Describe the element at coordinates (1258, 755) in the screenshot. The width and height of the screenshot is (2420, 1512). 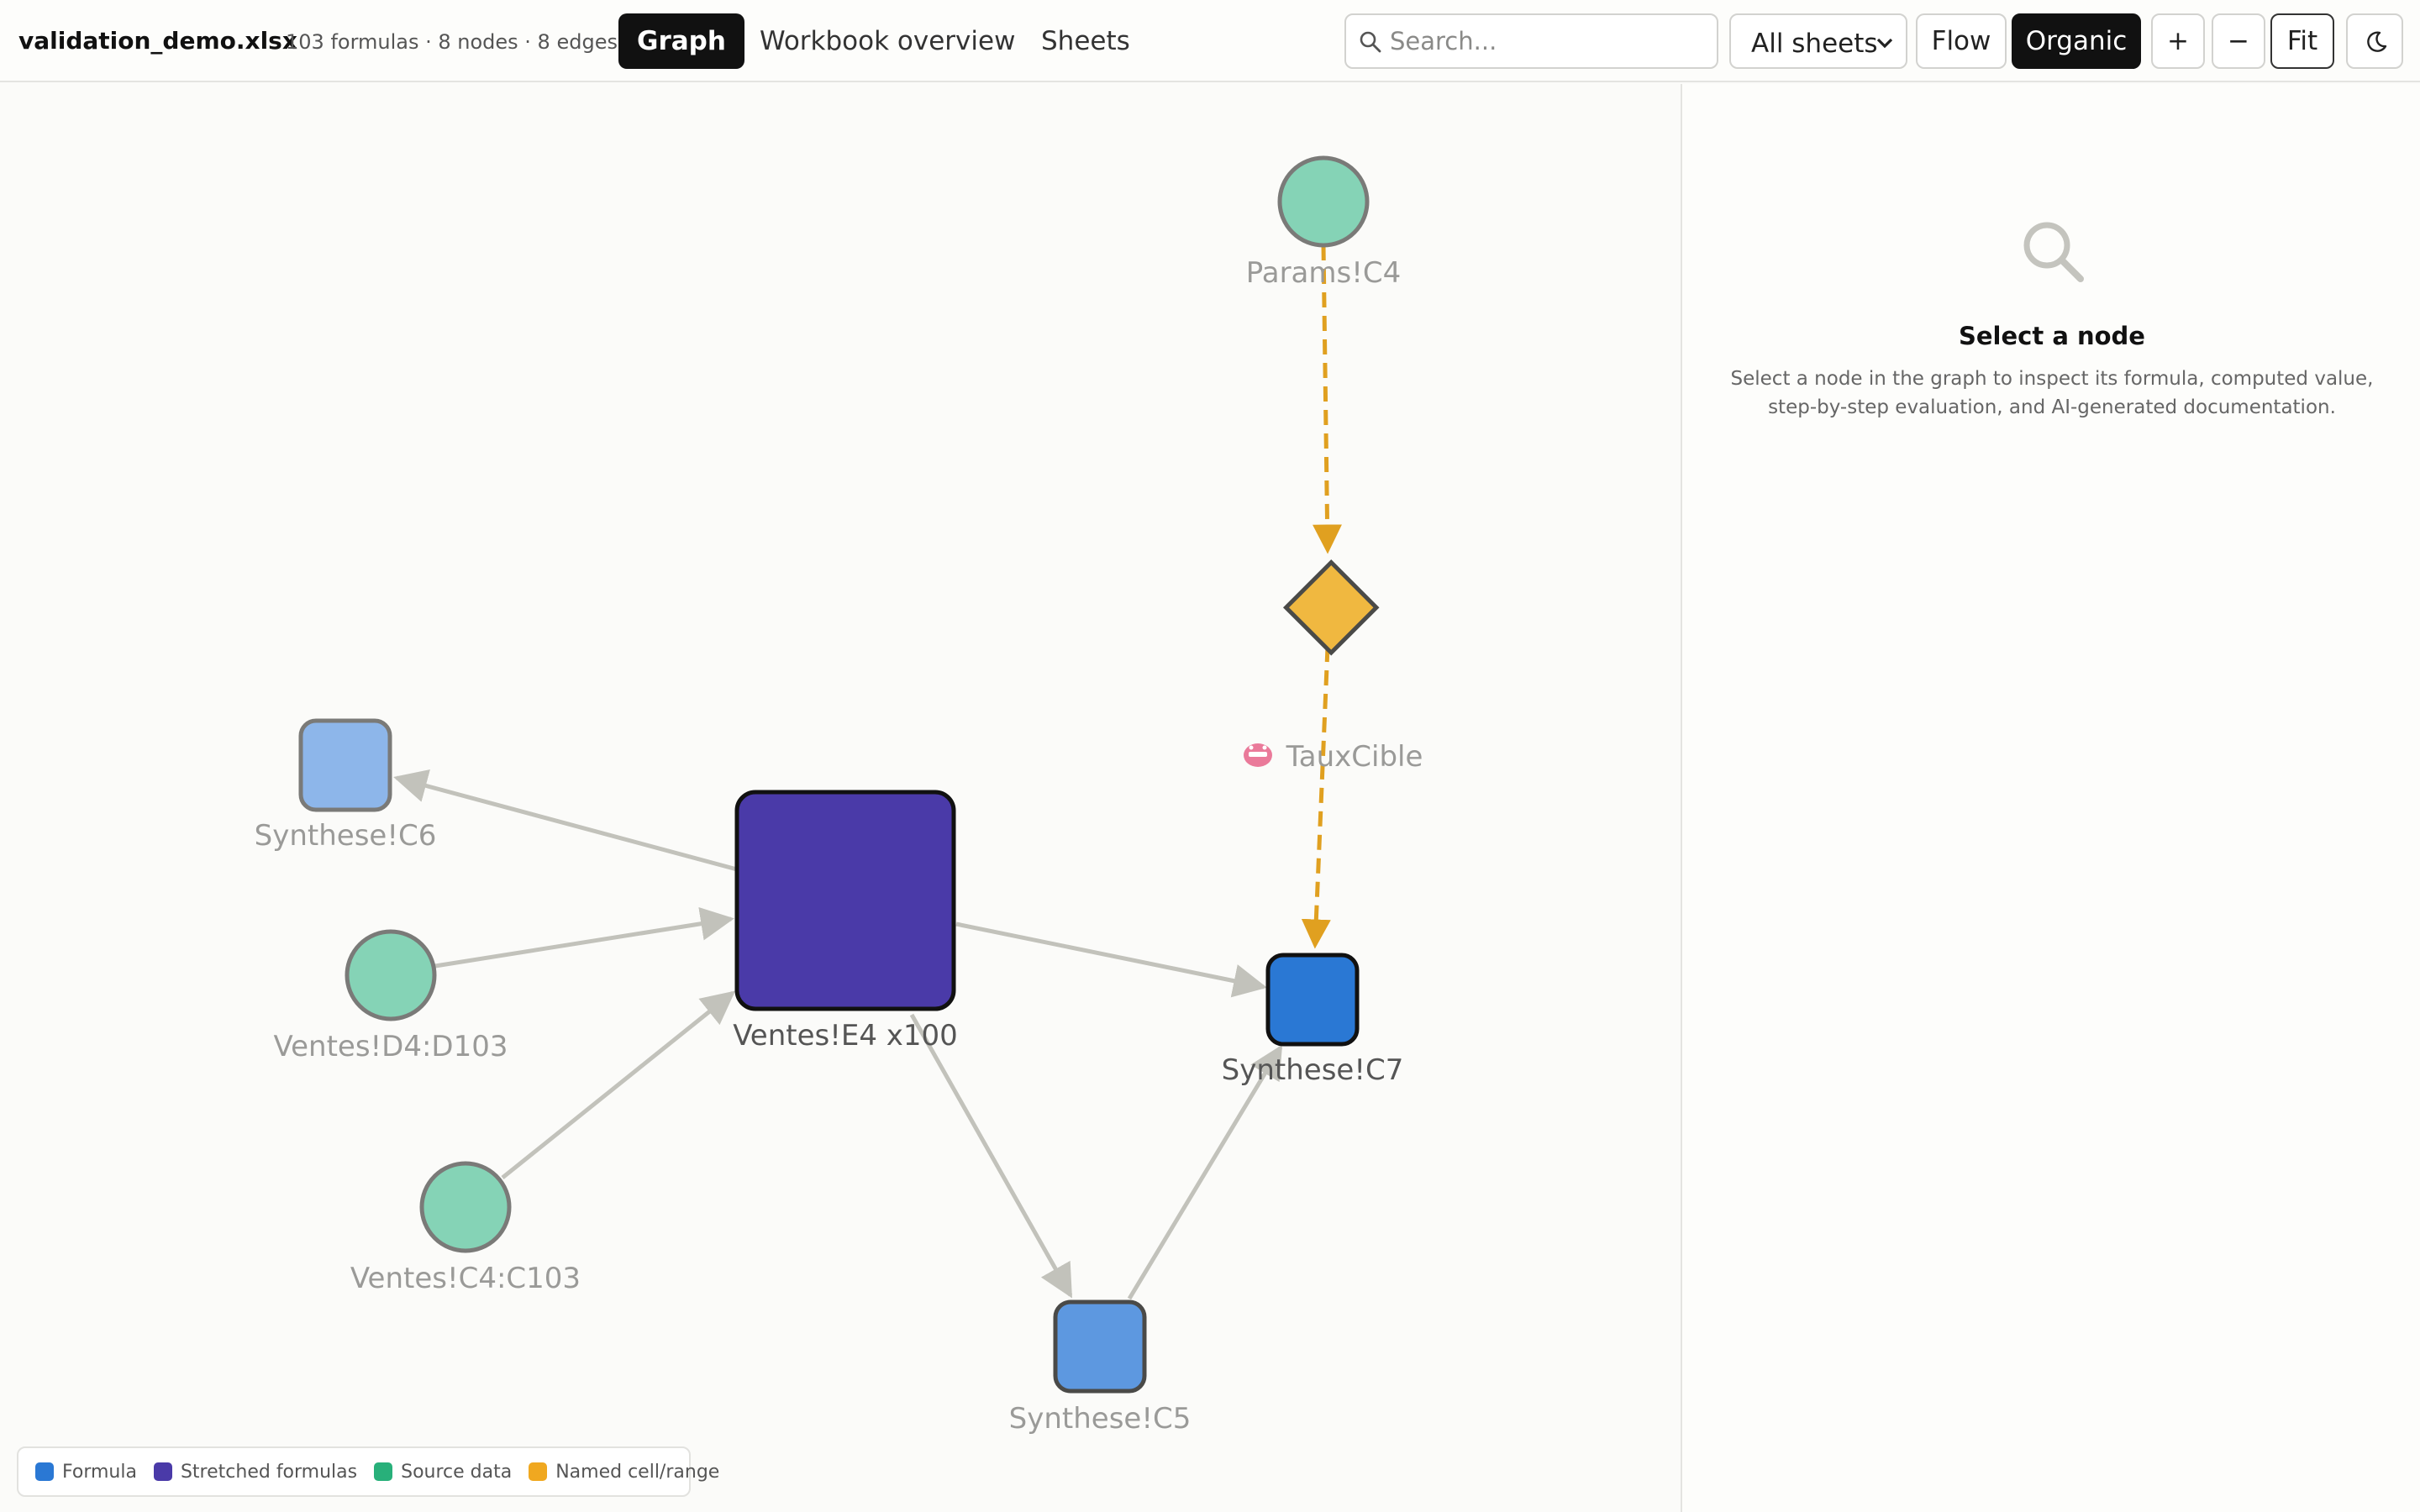
I see `mask-icon` at that location.